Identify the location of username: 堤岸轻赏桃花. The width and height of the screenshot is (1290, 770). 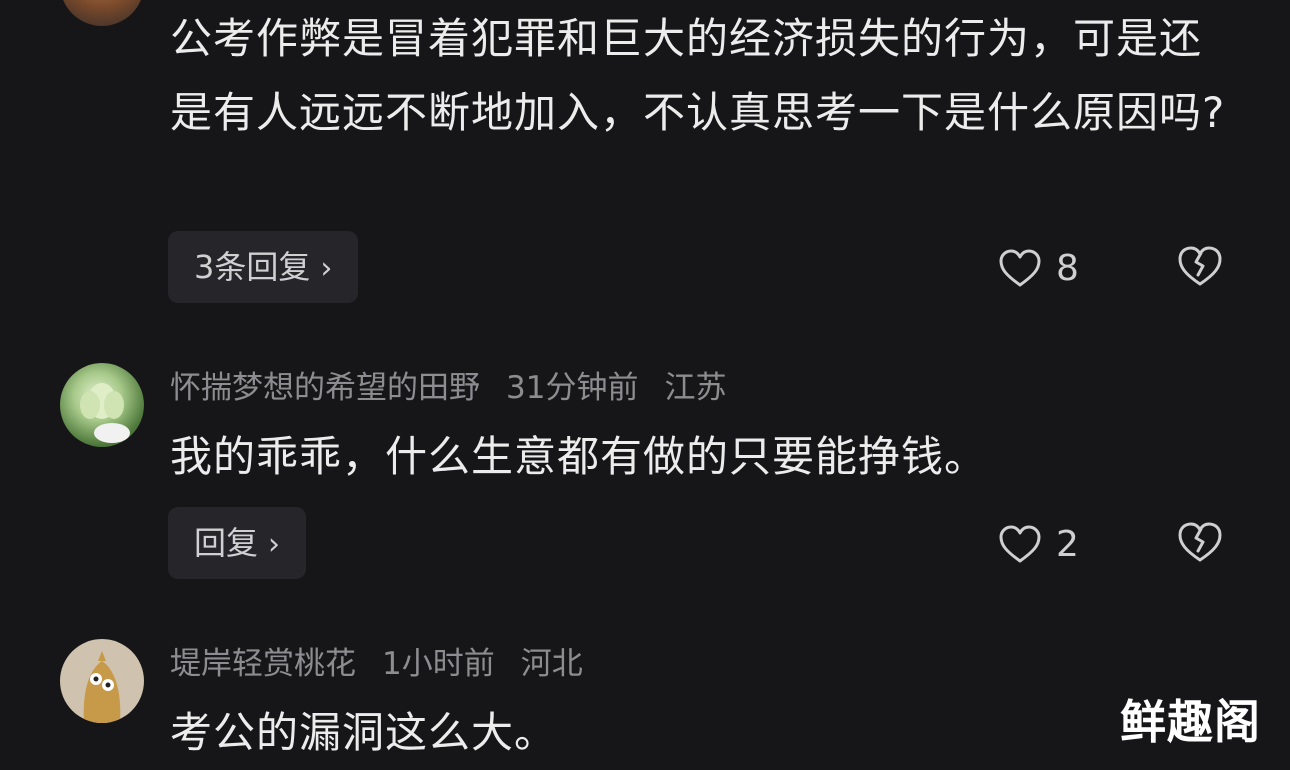
(263, 664).